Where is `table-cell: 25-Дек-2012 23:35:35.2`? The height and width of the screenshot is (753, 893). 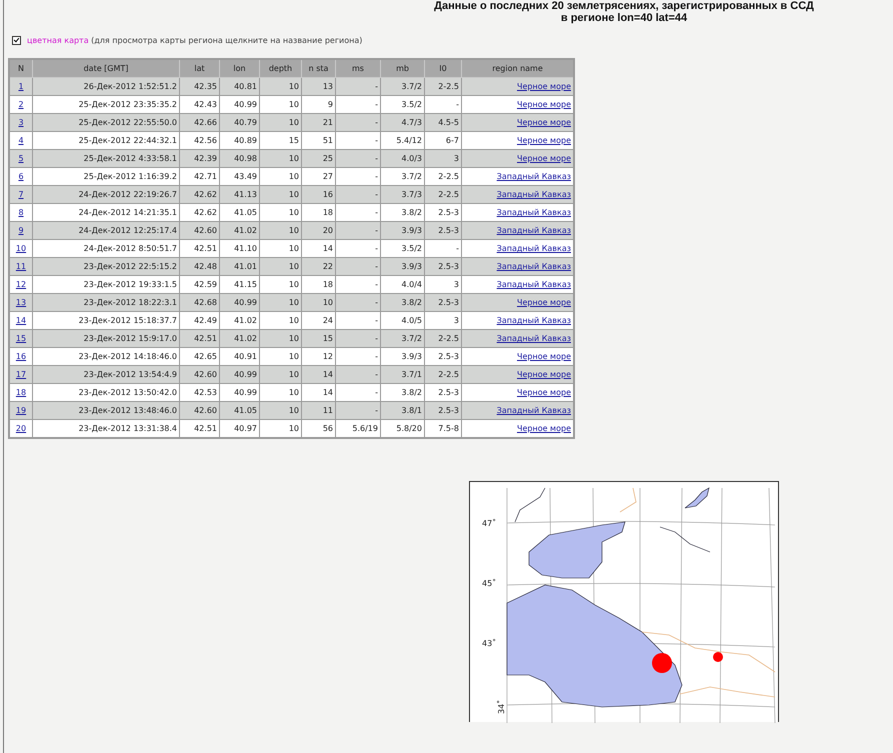 table-cell: 25-Дек-2012 23:35:35.2 is located at coordinates (106, 105).